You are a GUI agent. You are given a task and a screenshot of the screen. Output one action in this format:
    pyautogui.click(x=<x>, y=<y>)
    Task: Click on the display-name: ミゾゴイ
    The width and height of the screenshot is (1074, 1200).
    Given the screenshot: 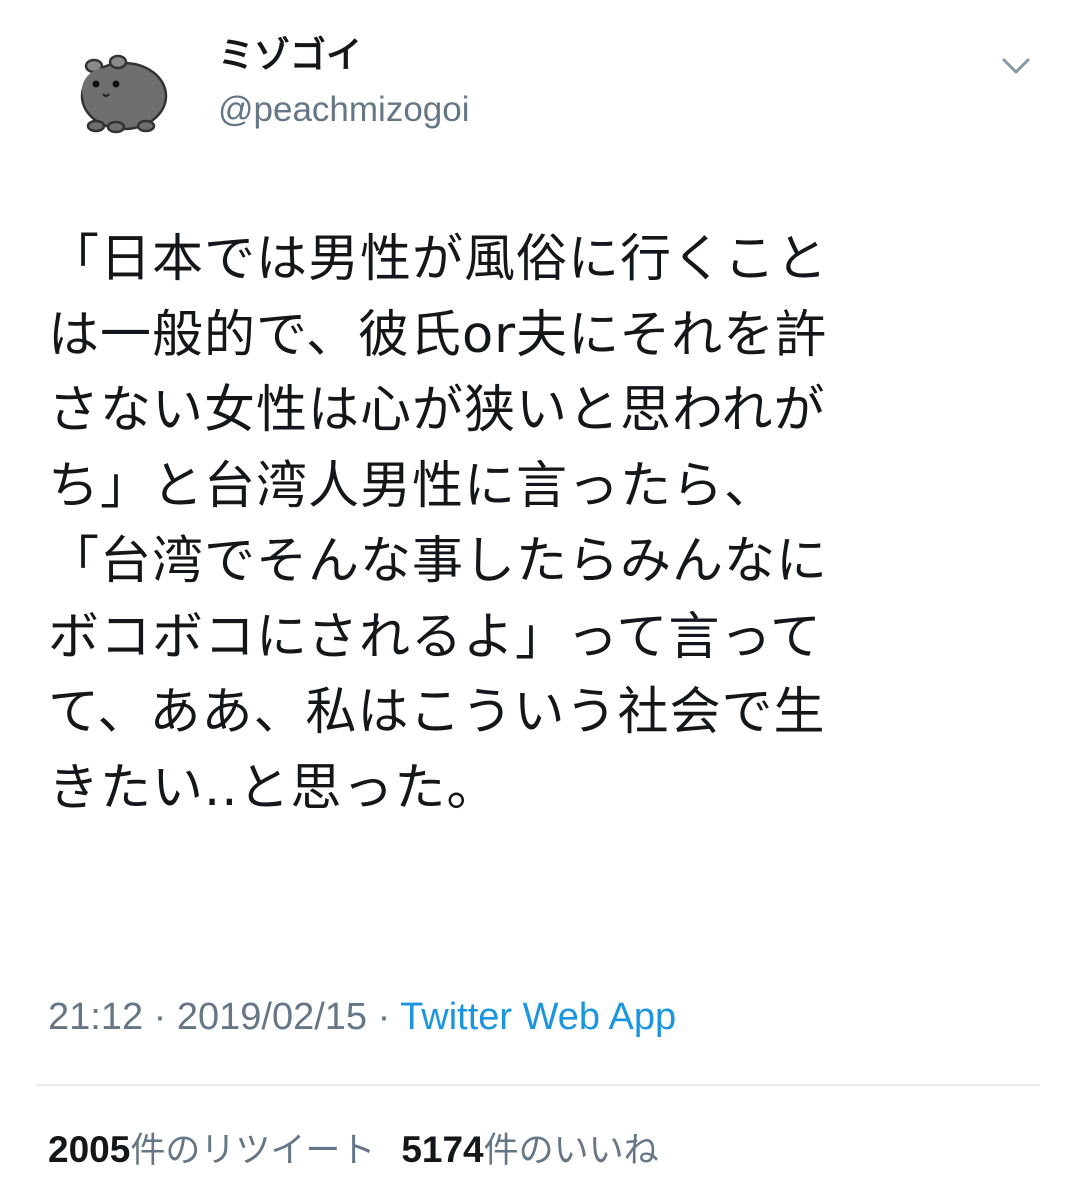 What is the action you would take?
    pyautogui.click(x=290, y=56)
    